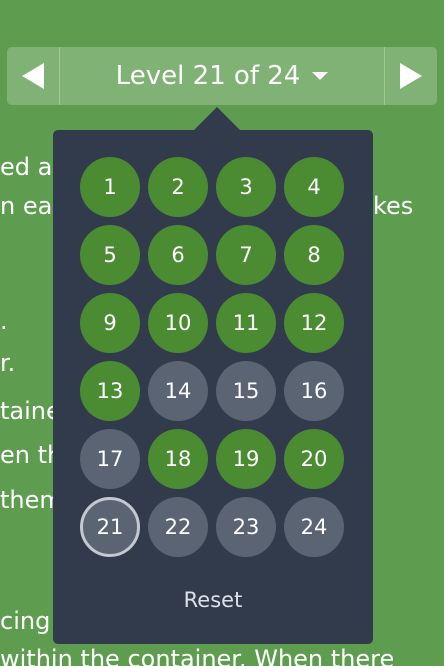 The height and width of the screenshot is (666, 444). What do you see at coordinates (4, 321) in the screenshot?
I see `instructions-line: .` at bounding box center [4, 321].